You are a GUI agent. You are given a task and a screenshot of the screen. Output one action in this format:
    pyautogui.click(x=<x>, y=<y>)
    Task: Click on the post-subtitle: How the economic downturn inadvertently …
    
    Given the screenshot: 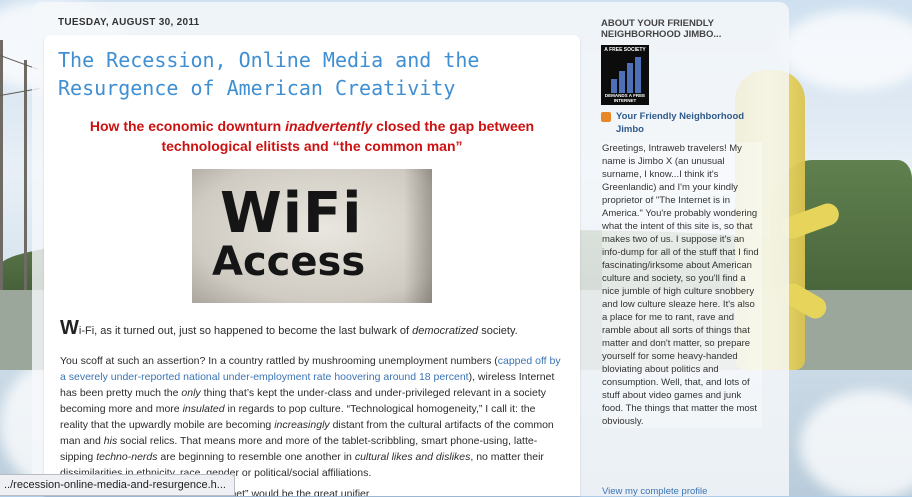 What is the action you would take?
    pyautogui.click(x=312, y=136)
    